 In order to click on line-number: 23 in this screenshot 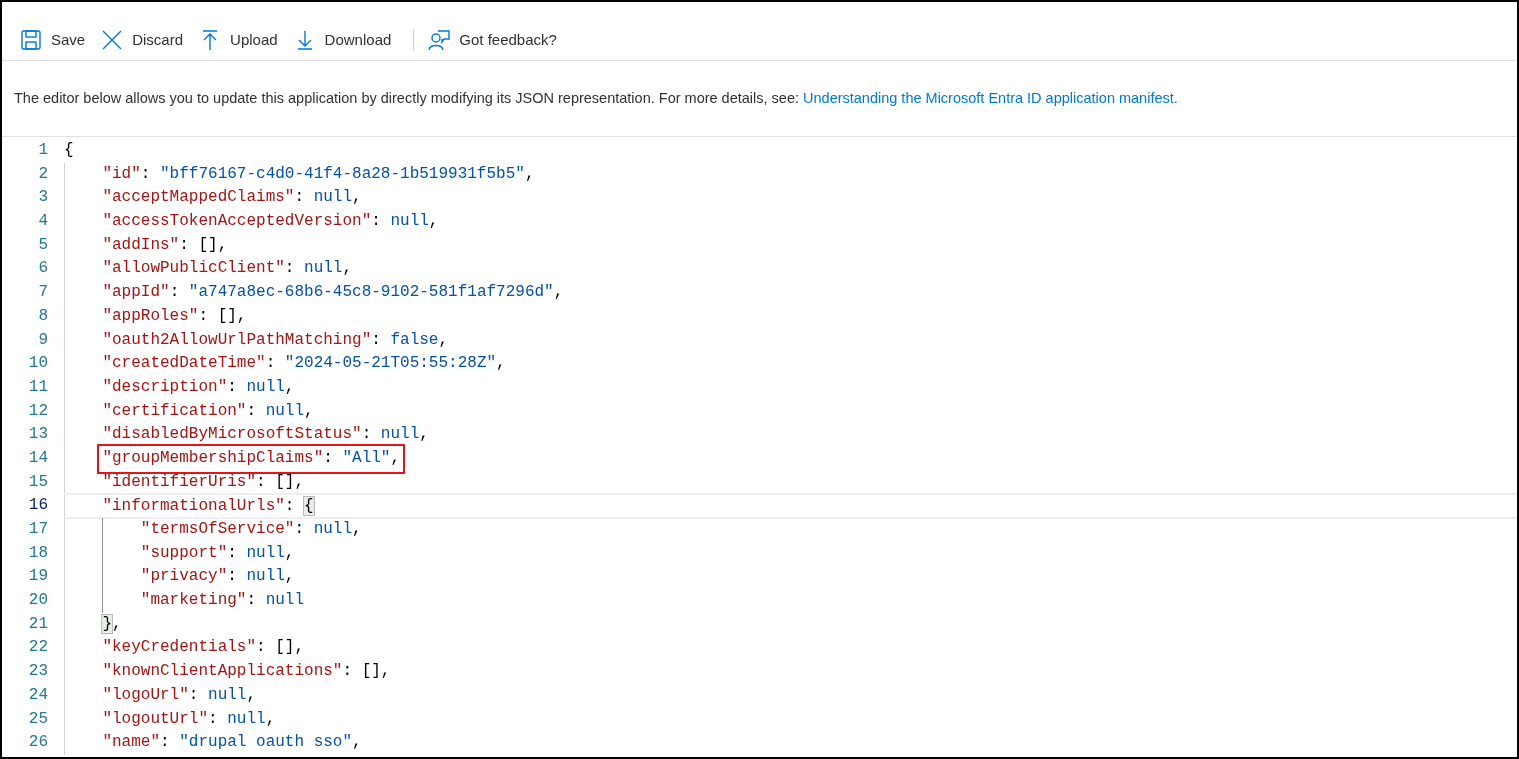, I will do `click(37, 672)`.